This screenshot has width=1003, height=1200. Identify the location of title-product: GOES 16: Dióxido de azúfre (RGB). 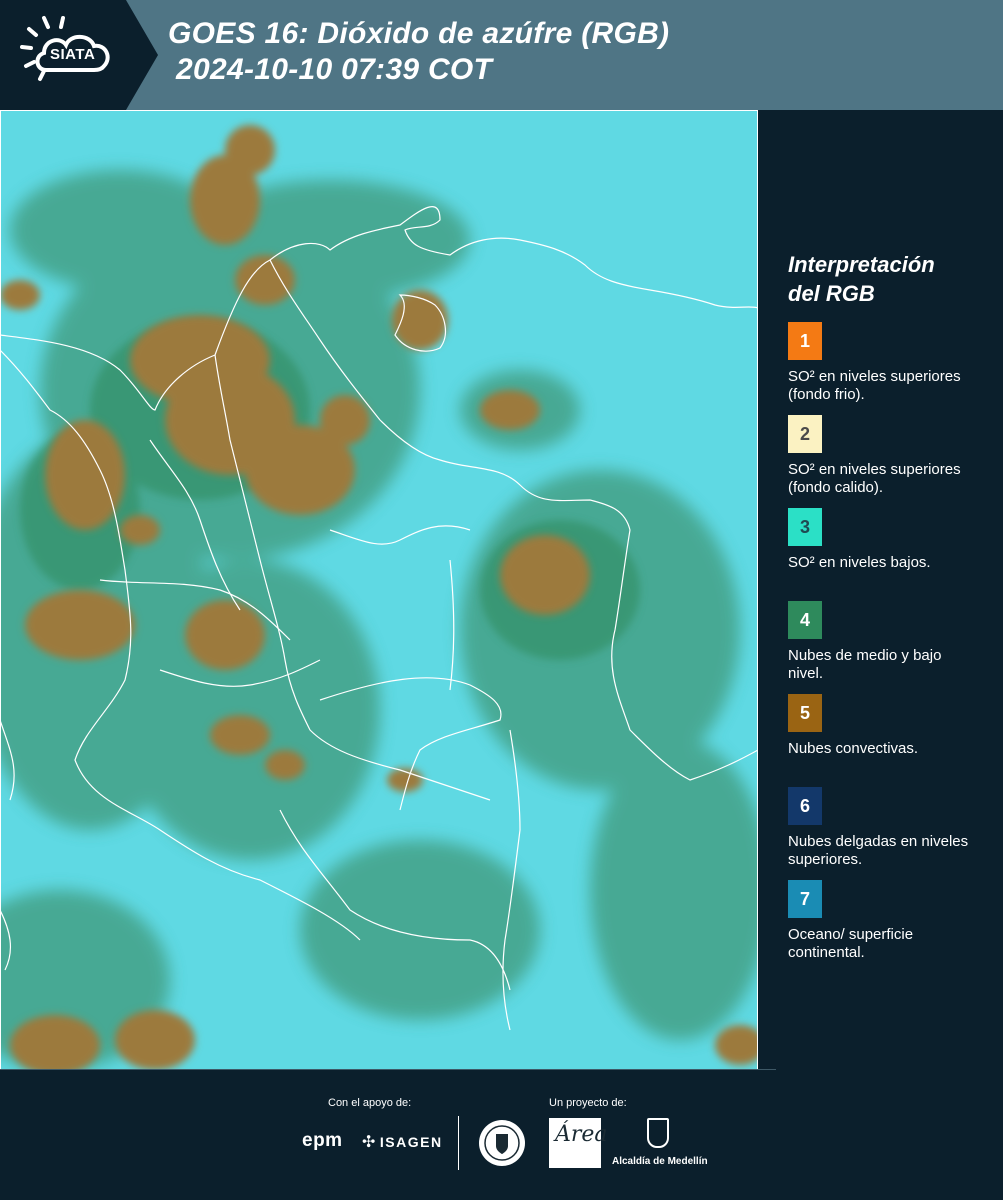
(419, 33).